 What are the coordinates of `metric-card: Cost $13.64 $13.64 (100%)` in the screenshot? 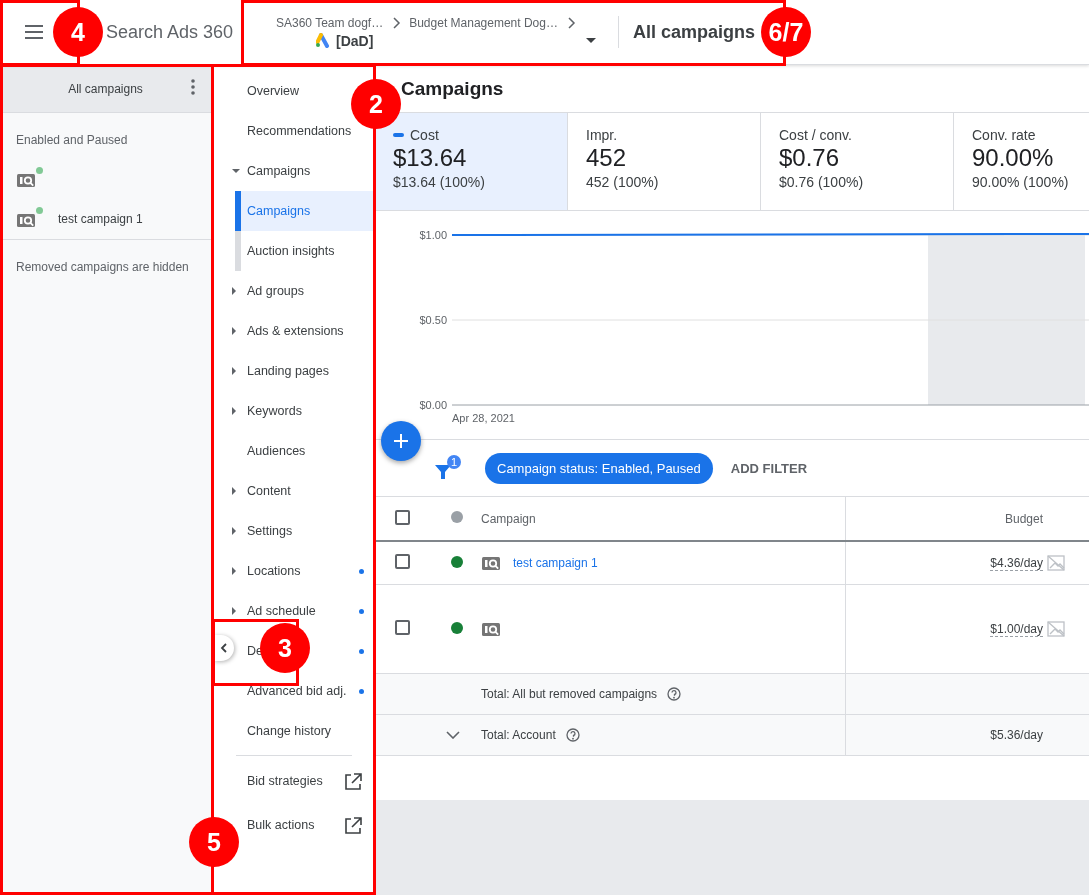 It's located at (471, 161).